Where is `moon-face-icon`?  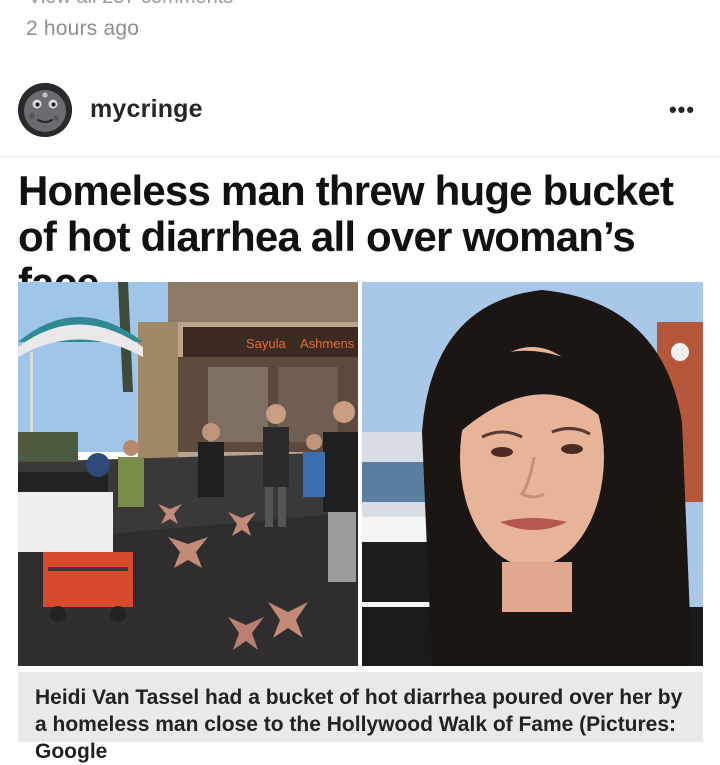 moon-face-icon is located at coordinates (45, 110).